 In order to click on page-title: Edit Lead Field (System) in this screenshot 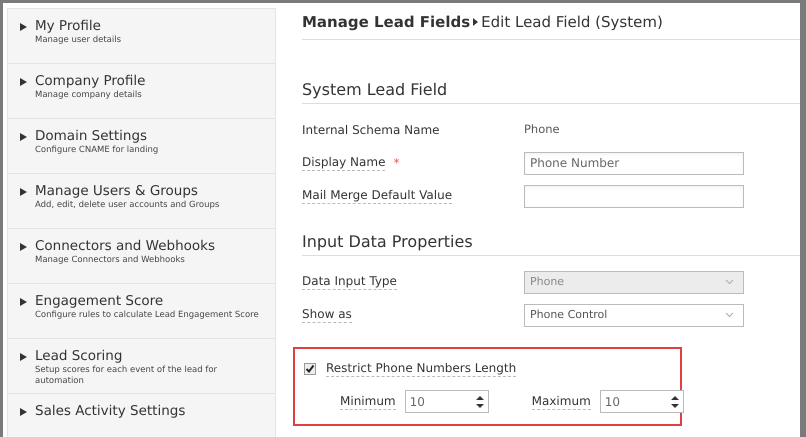, I will do `click(572, 22)`.